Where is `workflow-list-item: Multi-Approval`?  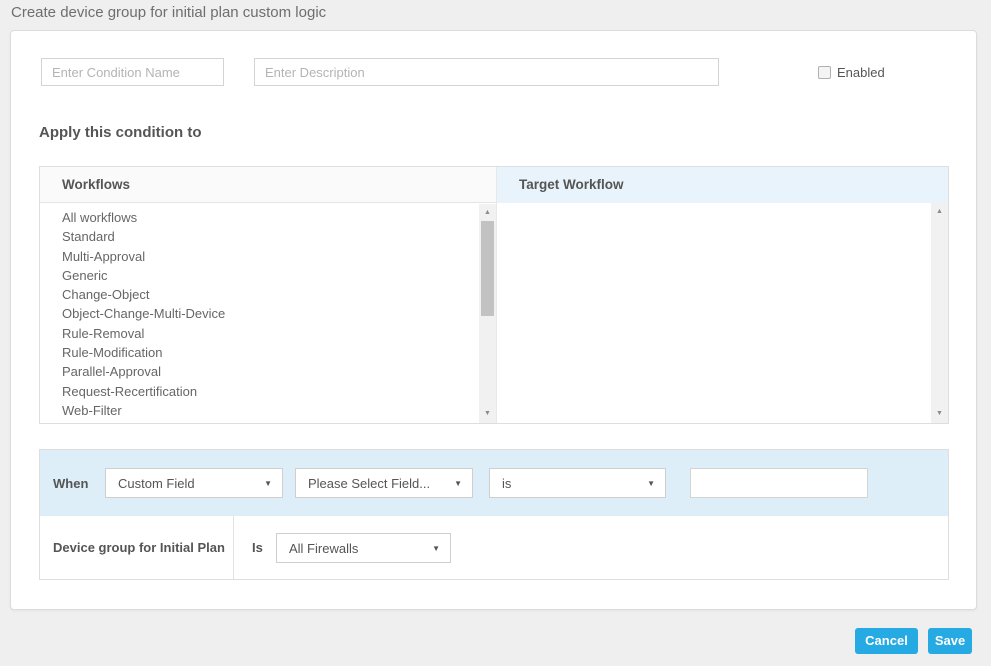
workflow-list-item: Multi-Approval is located at coordinates (268, 256).